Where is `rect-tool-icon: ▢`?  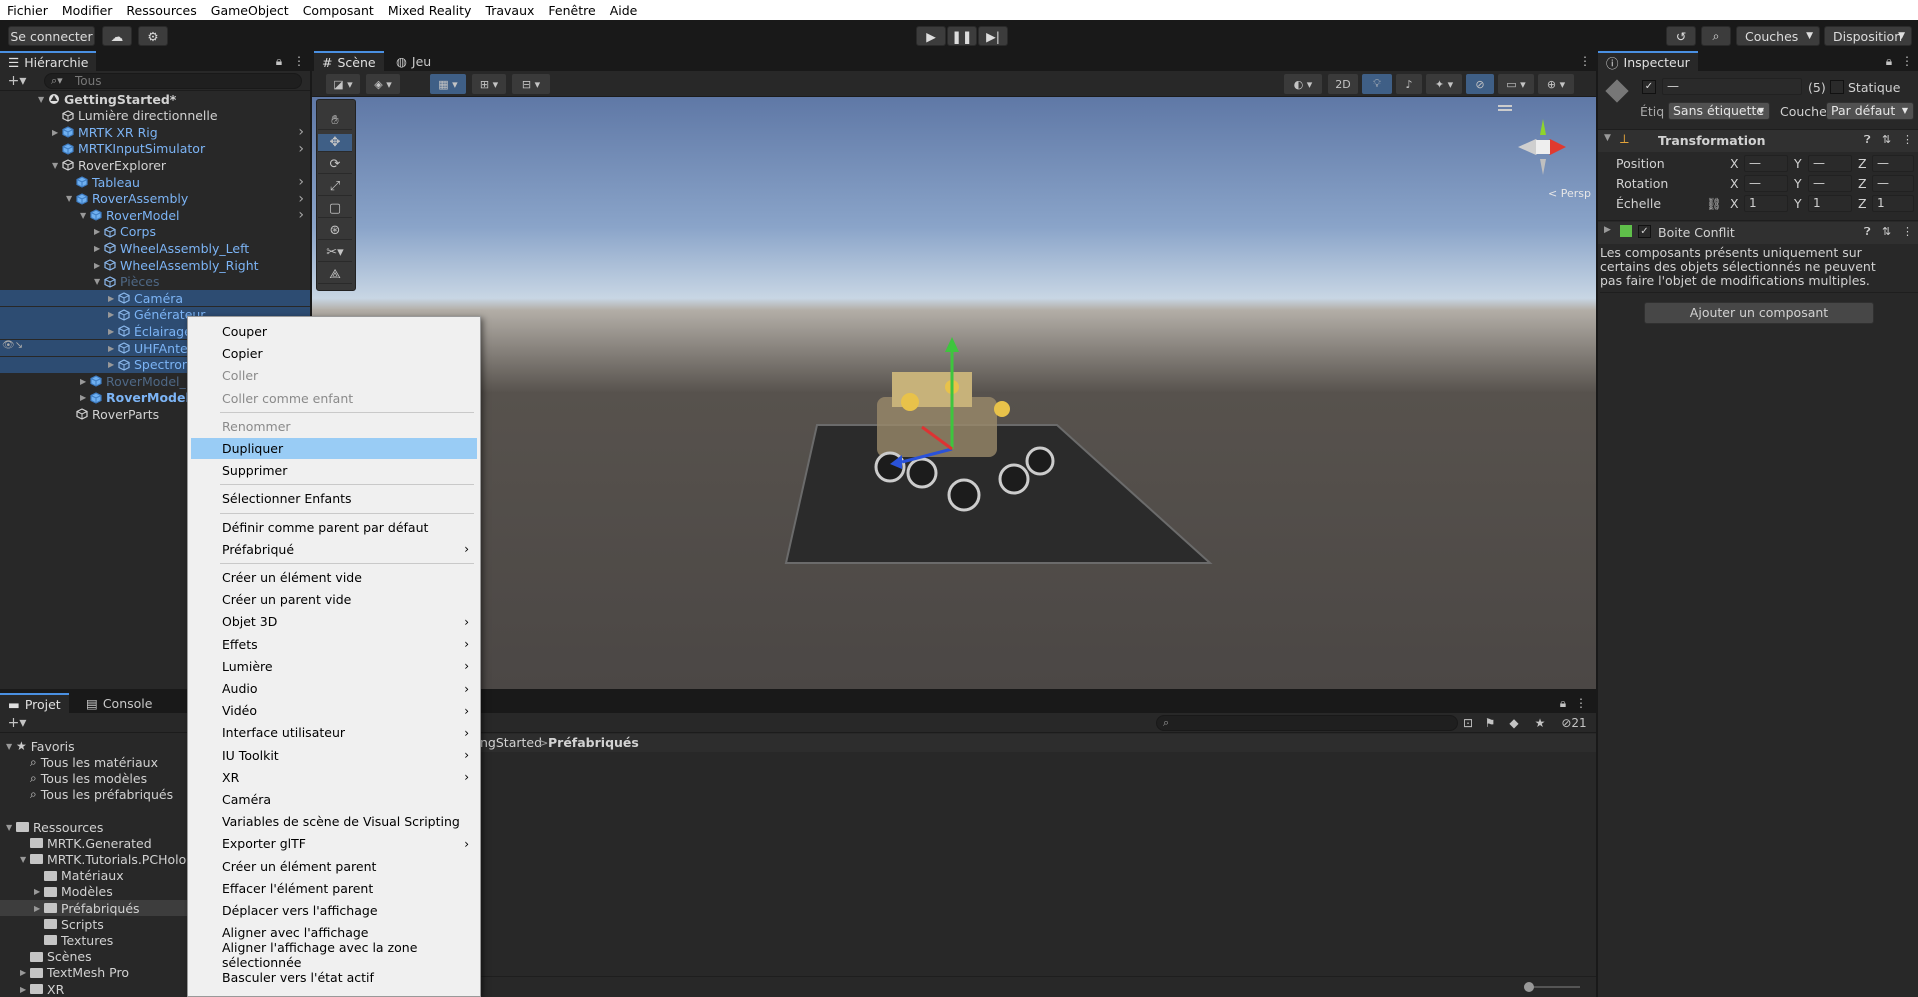 rect-tool-icon: ▢ is located at coordinates (335, 209).